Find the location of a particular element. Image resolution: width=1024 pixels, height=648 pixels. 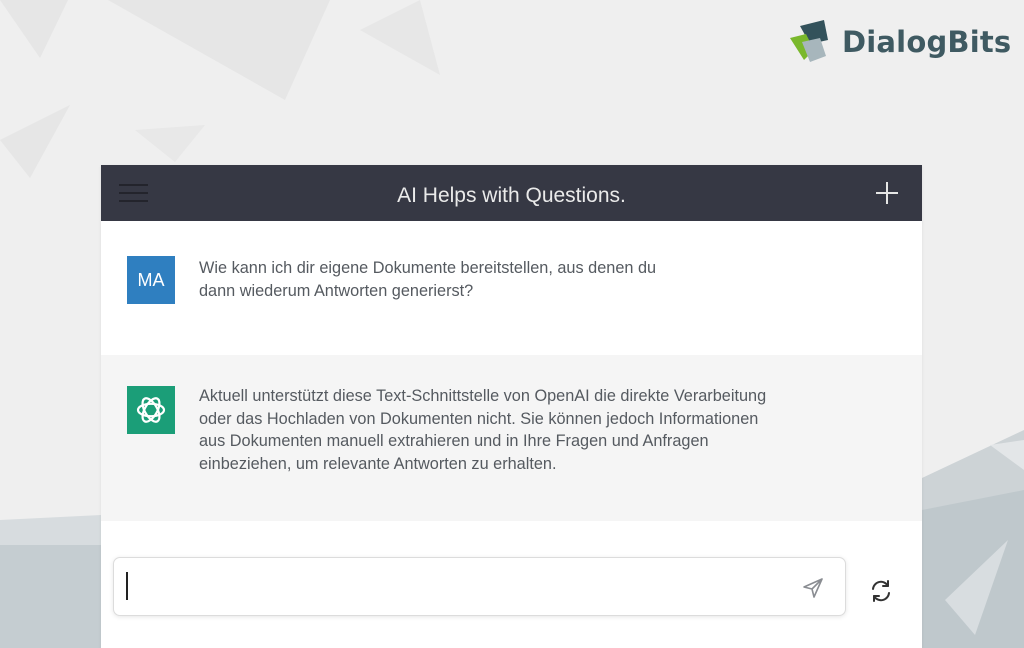

message-input is located at coordinates (479, 586).